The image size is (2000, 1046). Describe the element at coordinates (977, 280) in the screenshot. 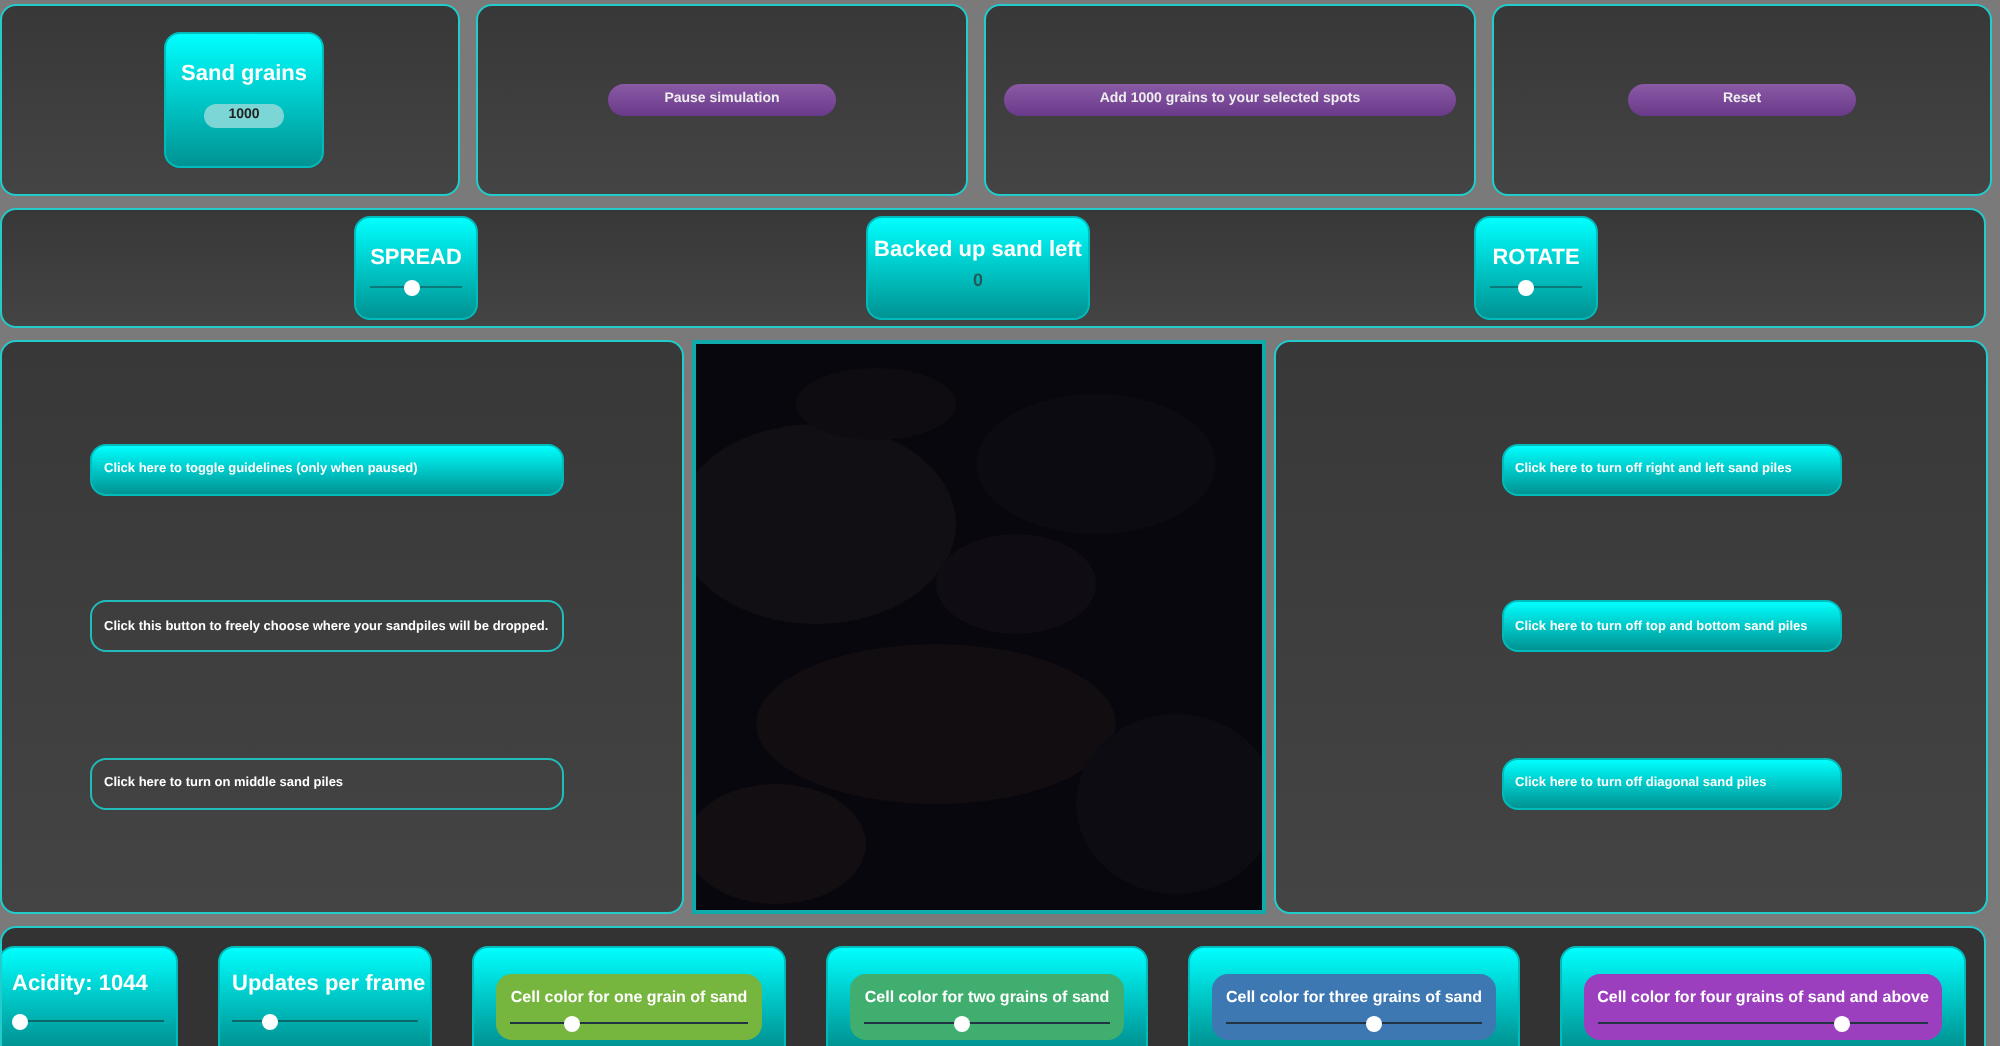

I see `value-text: 0` at that location.